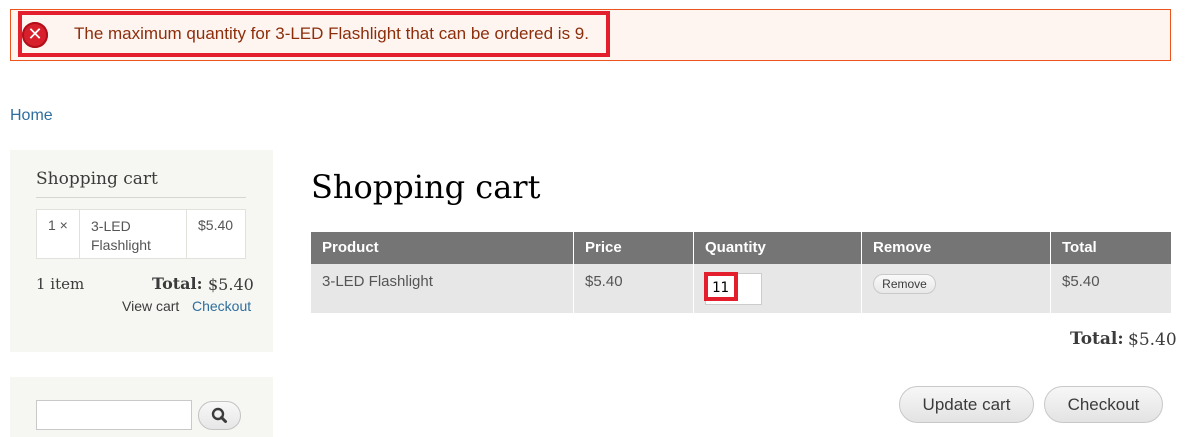  Describe the element at coordinates (138, 236) in the screenshot. I see `sidebar-cart-item-name: 3-LED Flashlight` at that location.